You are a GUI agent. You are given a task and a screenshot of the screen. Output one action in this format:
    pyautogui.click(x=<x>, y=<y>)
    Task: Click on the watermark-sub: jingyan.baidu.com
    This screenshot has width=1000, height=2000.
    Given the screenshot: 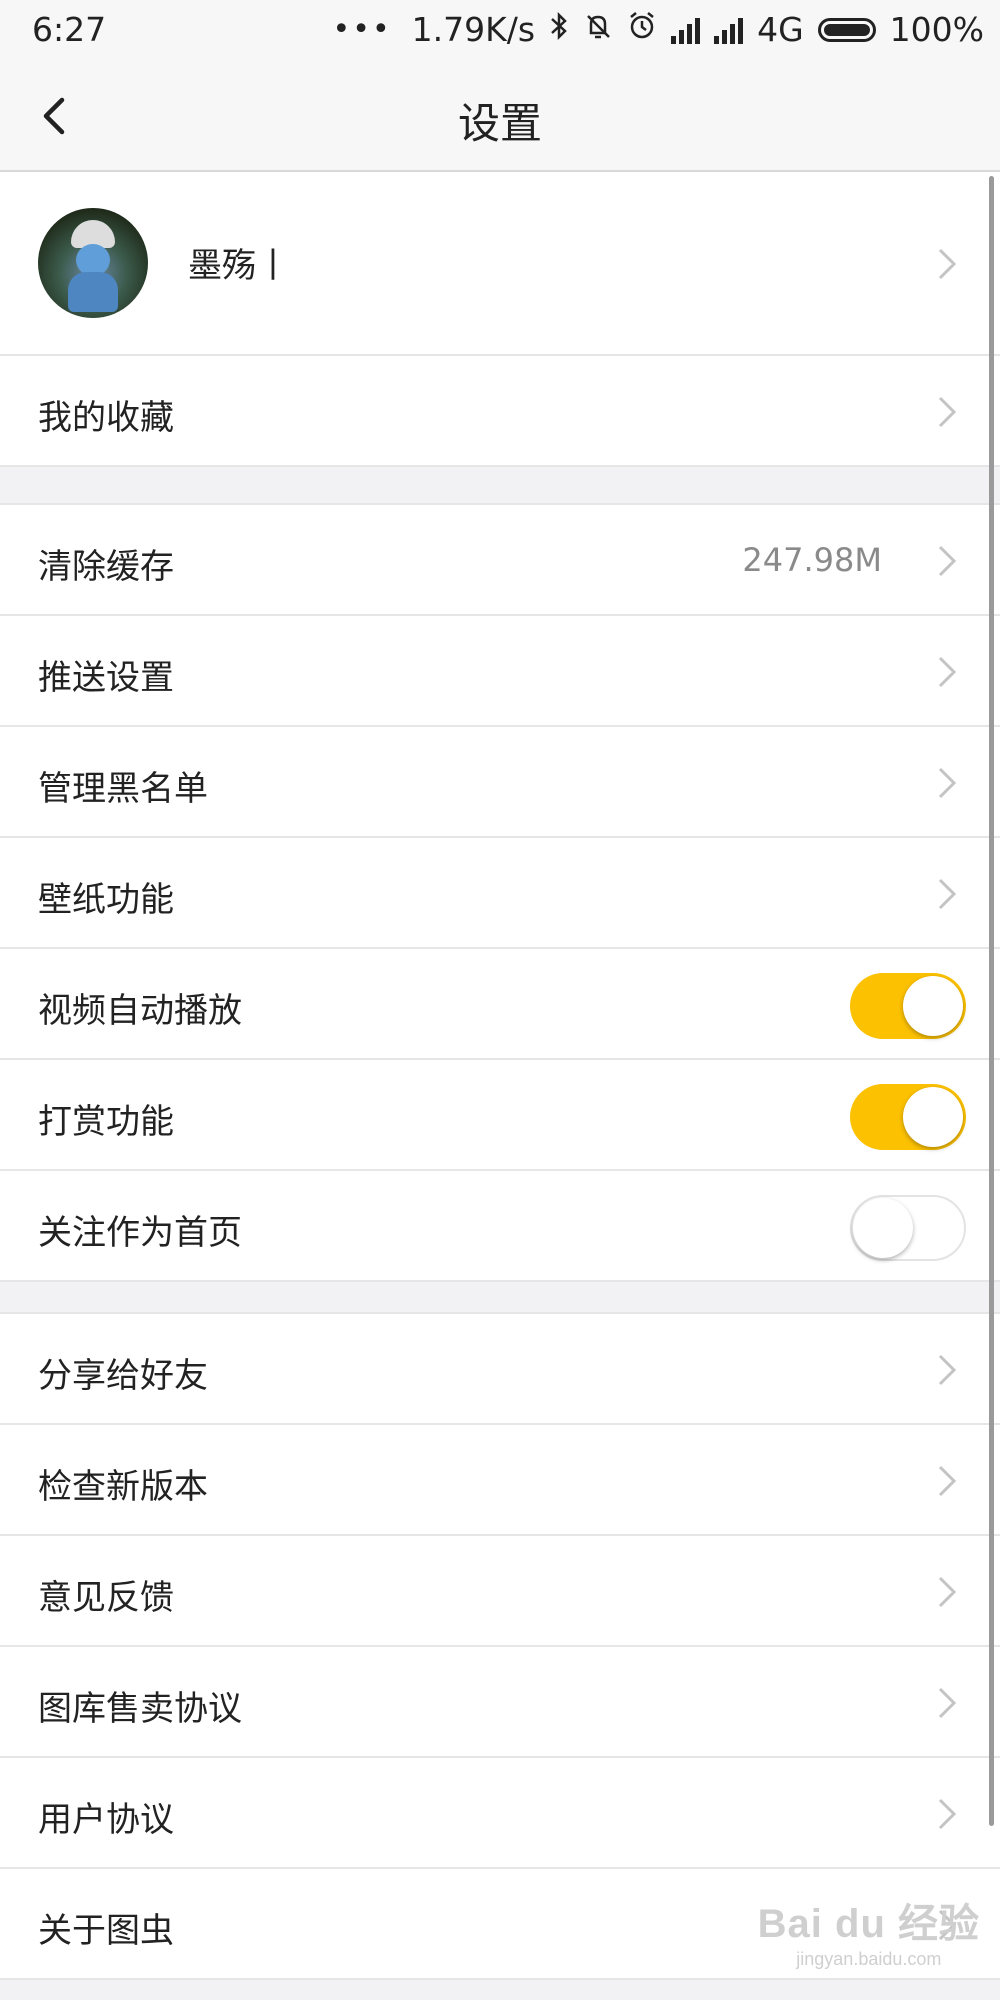 What is the action you would take?
    pyautogui.click(x=869, y=1959)
    